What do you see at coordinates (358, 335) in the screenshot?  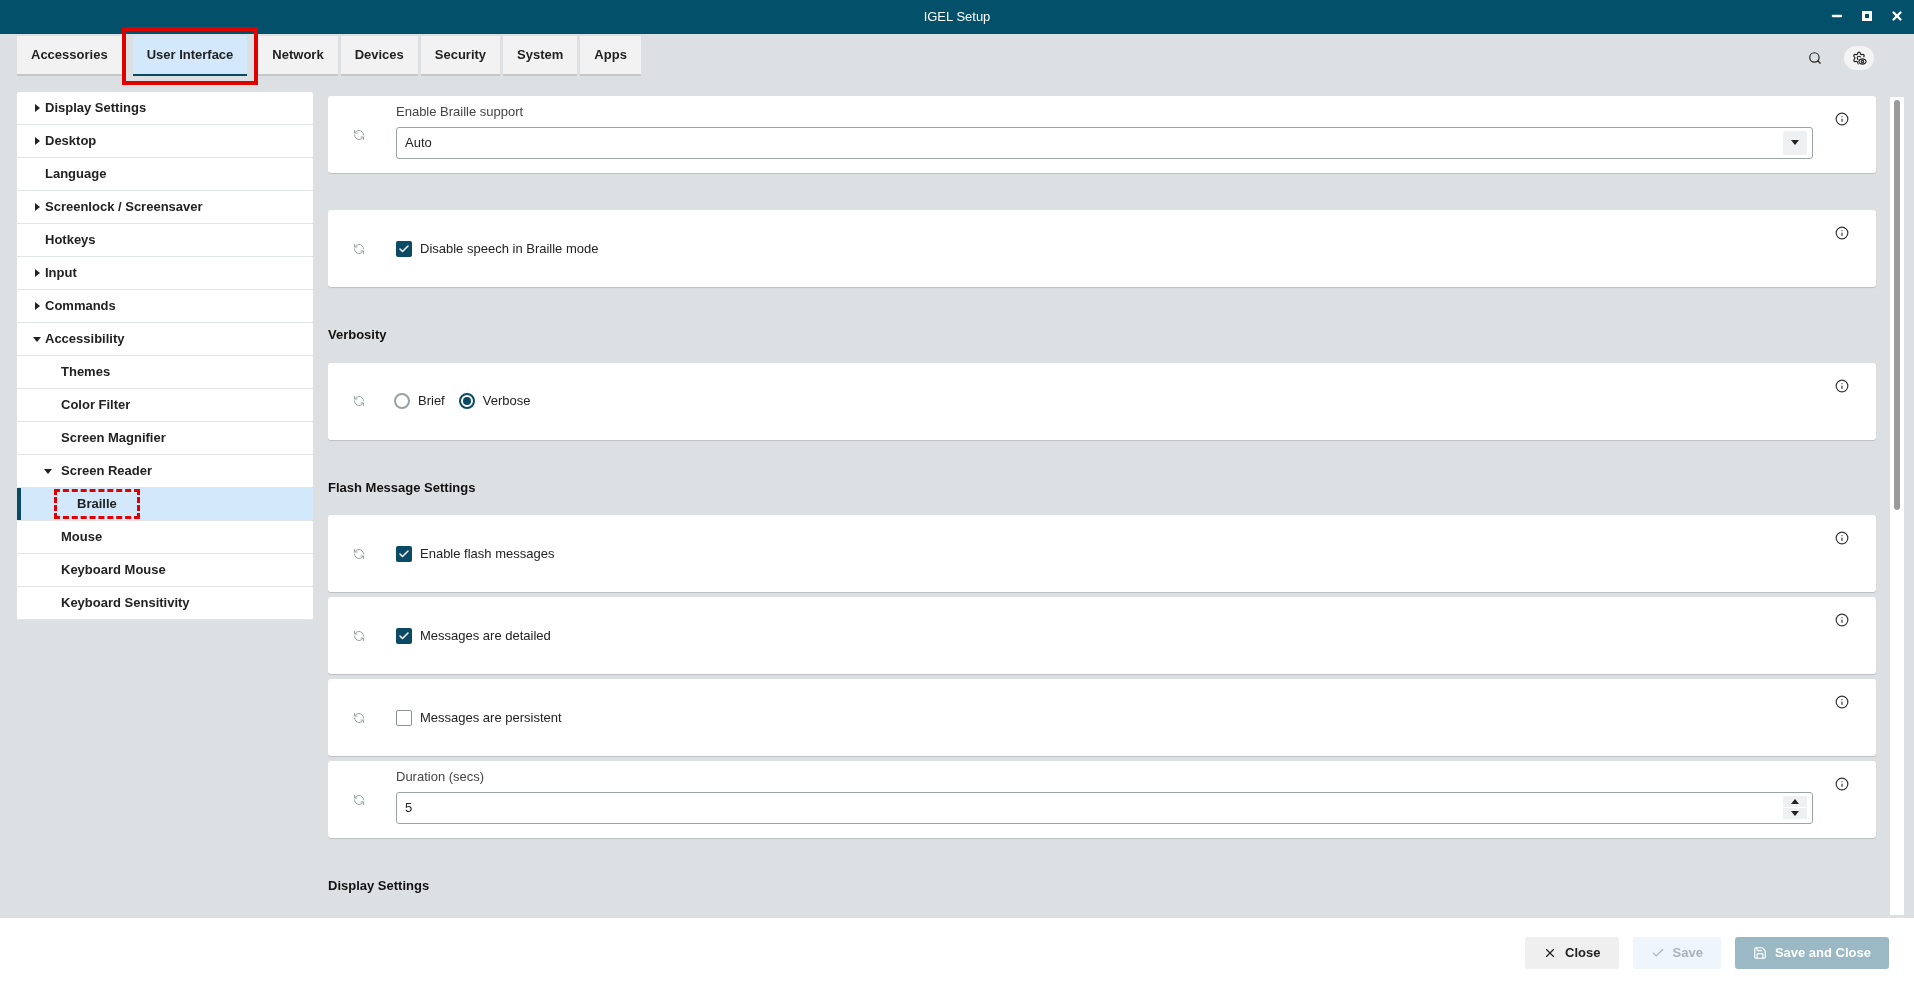 I see `section-heading: Verbosity` at bounding box center [358, 335].